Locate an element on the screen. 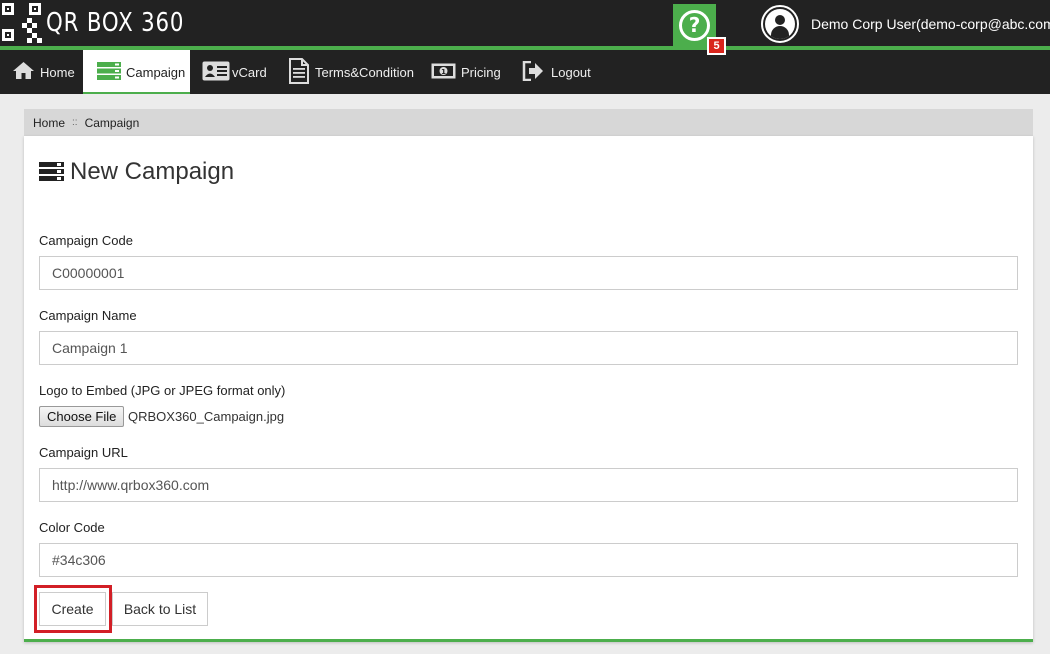 The width and height of the screenshot is (1050, 654). qr-logo-icon is located at coordinates (22, 23).